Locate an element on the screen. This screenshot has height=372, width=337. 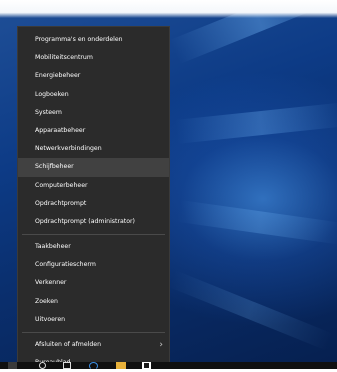
file-explorer-icon is located at coordinates (121, 365).